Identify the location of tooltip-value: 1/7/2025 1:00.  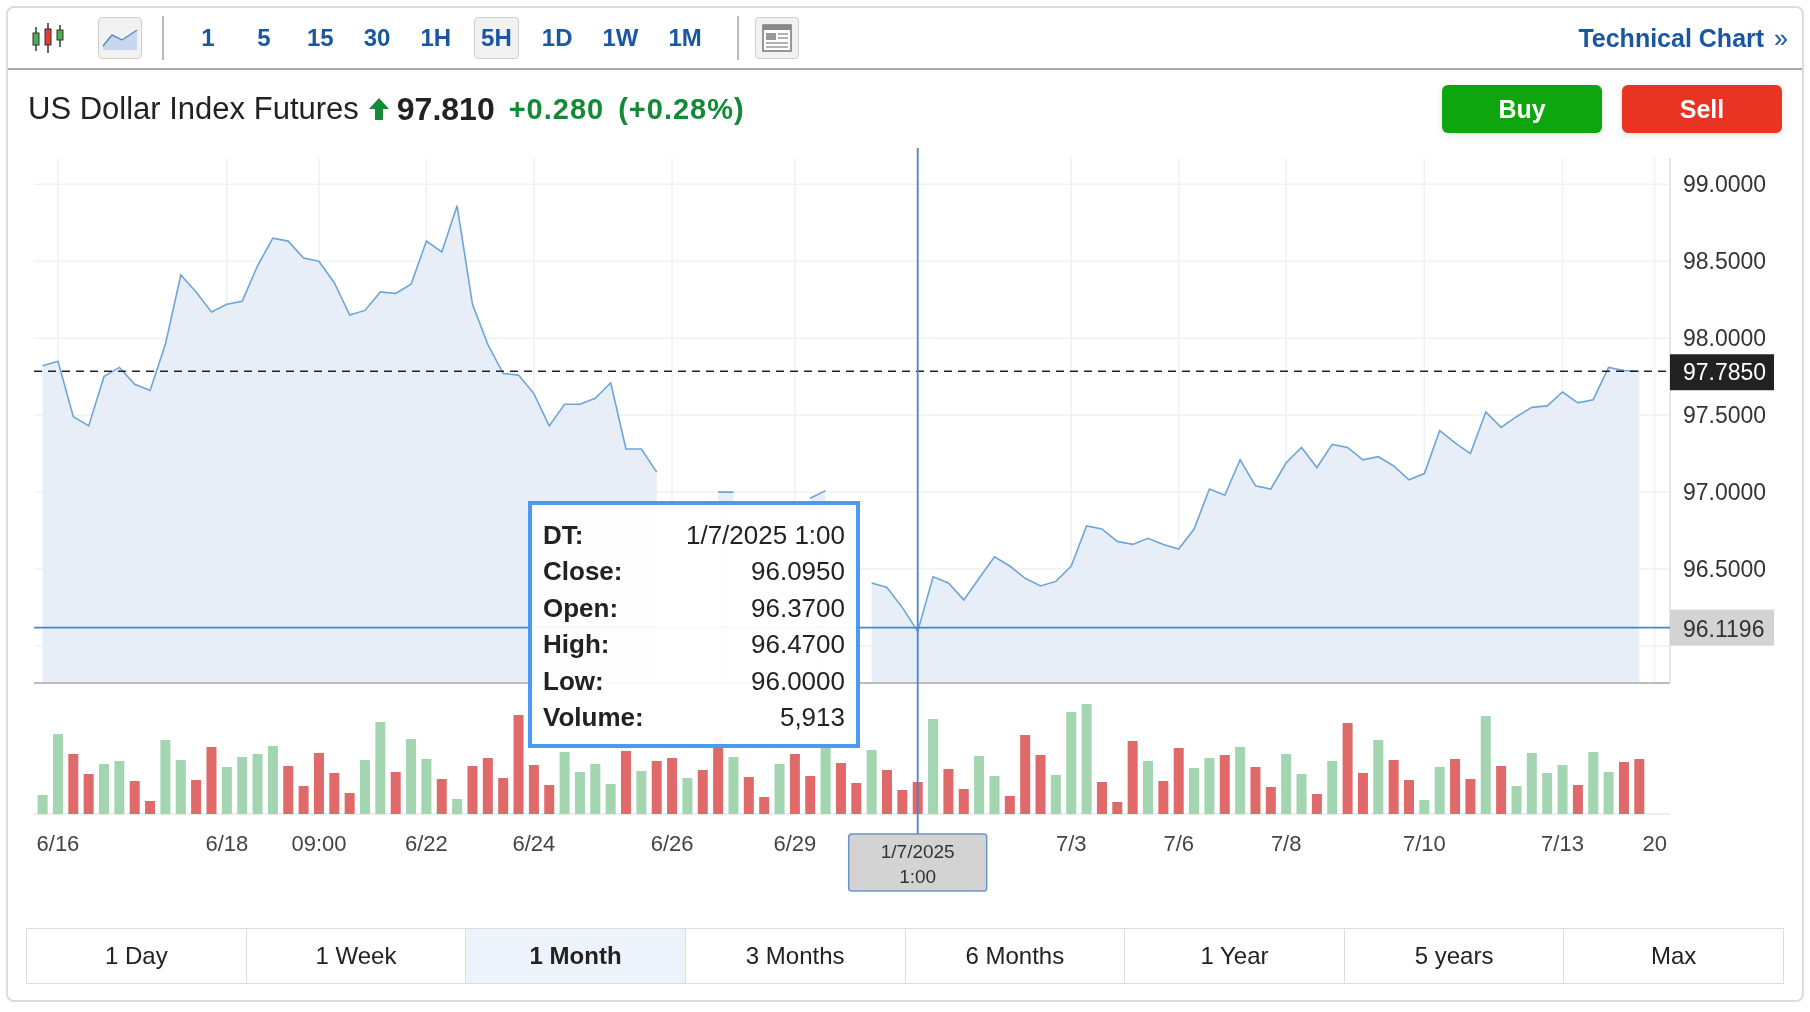
(765, 535).